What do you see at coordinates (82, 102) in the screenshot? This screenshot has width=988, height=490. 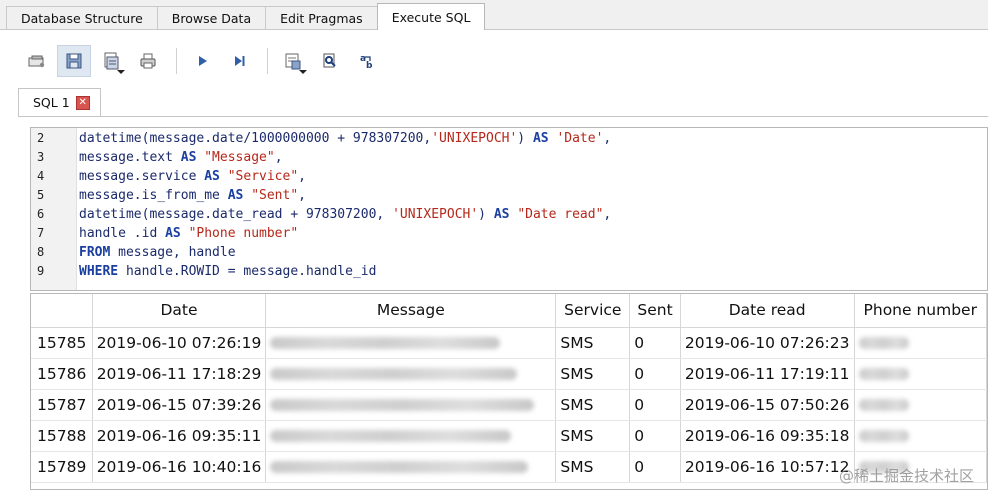 I see `close-icon: ✕` at bounding box center [82, 102].